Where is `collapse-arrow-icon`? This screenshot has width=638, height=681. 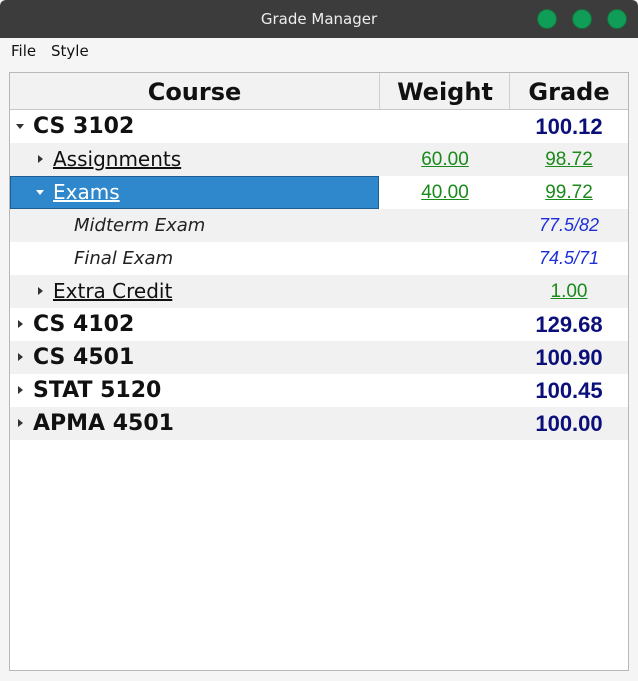
collapse-arrow-icon is located at coordinates (41, 192).